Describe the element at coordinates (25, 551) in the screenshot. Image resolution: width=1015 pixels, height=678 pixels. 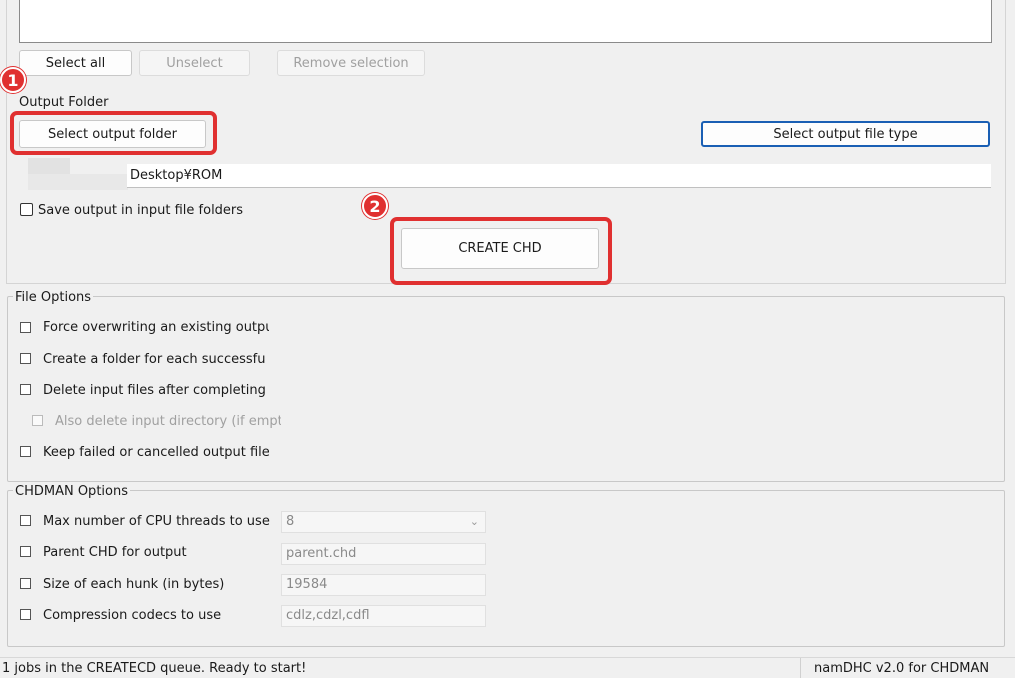
I see `parent-chd-checkbox` at that location.